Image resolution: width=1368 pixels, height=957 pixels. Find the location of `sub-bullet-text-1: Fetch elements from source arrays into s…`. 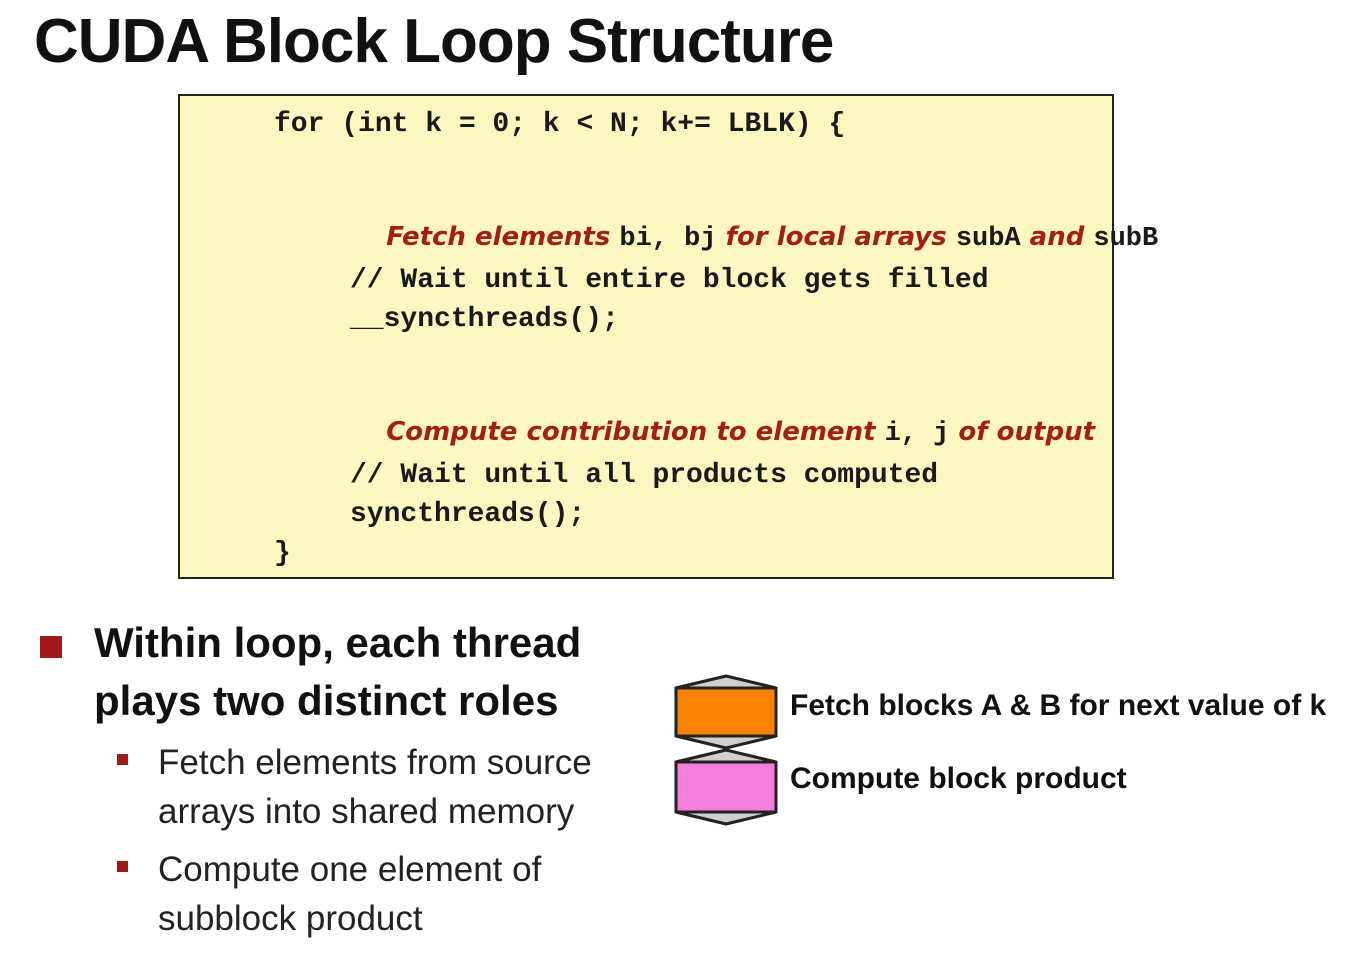

sub-bullet-text-1: Fetch elements from source arrays into s… is located at coordinates (375, 787).